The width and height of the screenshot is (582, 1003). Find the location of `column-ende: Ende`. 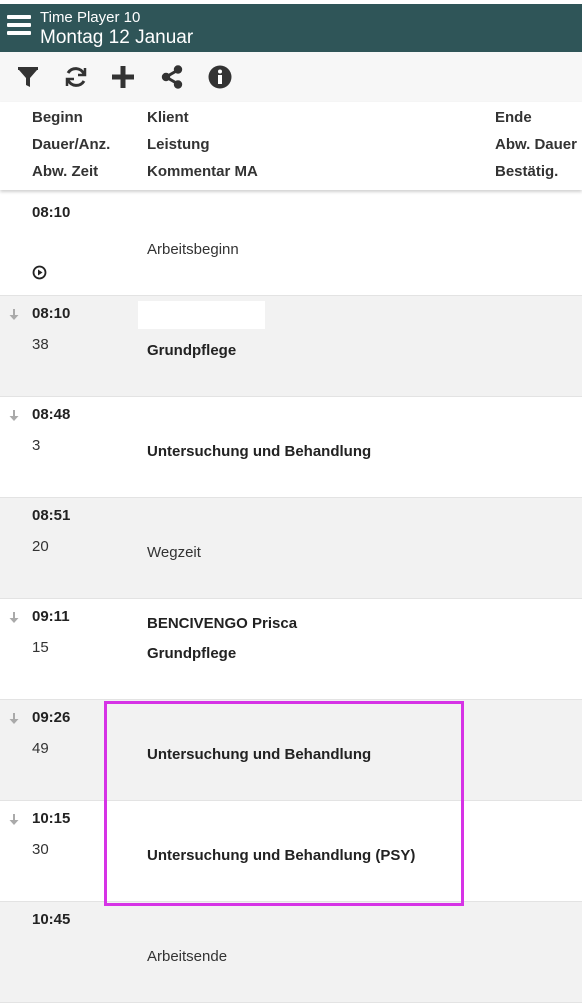

column-ende: Ende is located at coordinates (513, 117).